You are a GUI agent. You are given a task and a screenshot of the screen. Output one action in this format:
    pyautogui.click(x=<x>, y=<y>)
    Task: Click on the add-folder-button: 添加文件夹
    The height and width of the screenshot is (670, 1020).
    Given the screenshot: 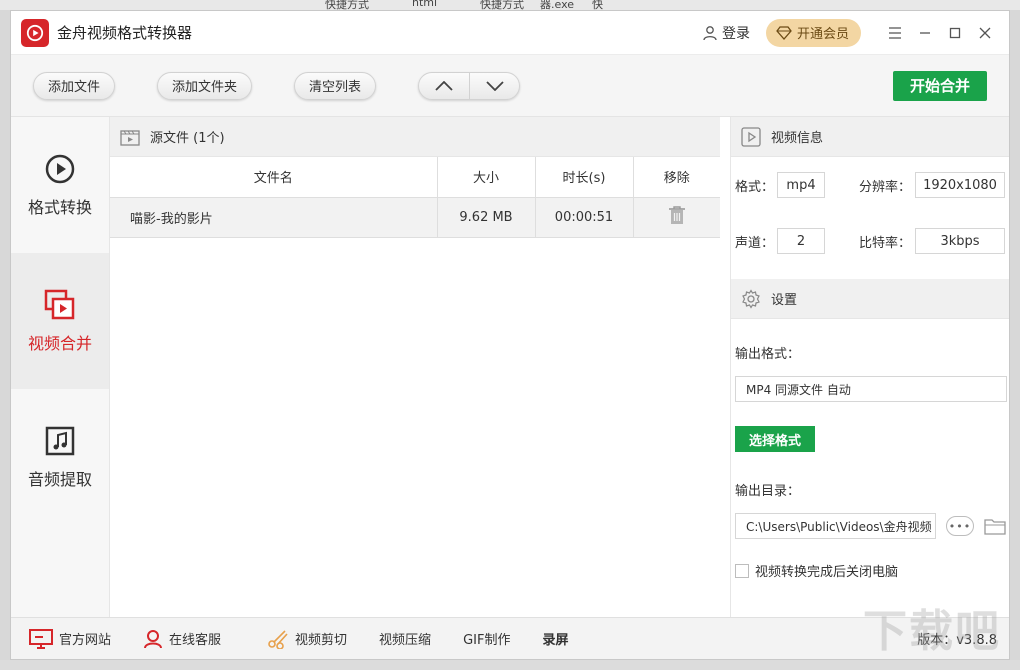 What is the action you would take?
    pyautogui.click(x=204, y=86)
    